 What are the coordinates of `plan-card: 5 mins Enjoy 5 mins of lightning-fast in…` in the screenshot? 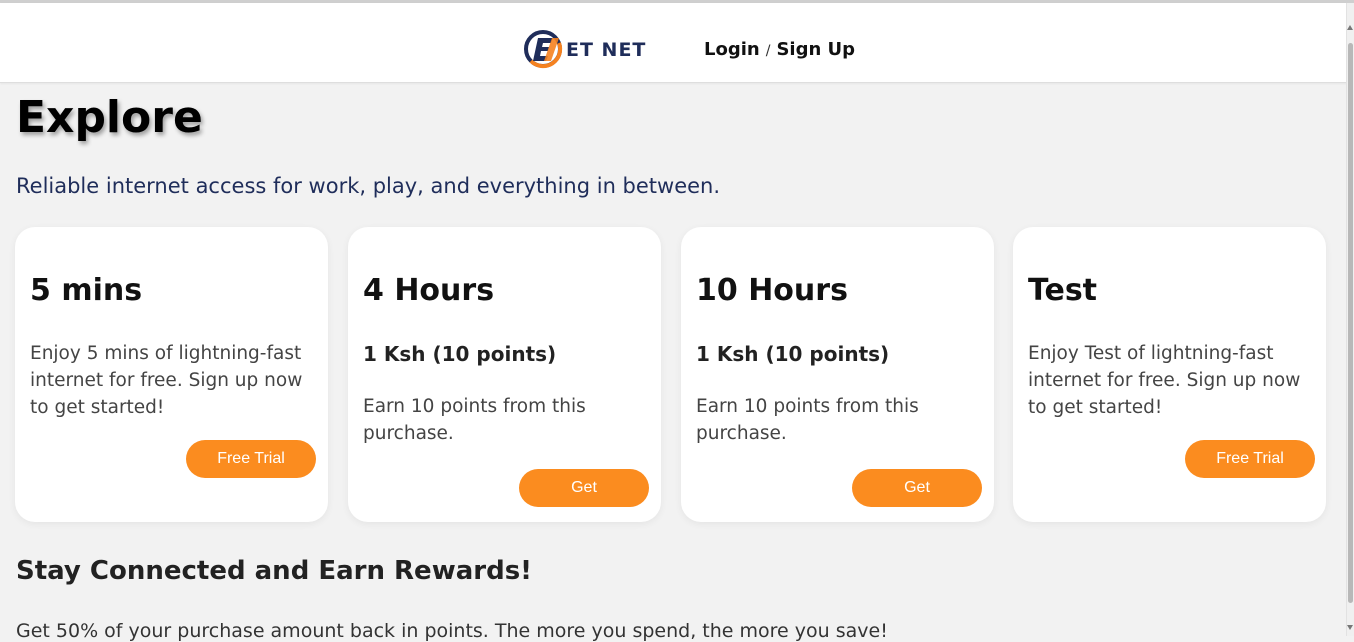 It's located at (171, 374).